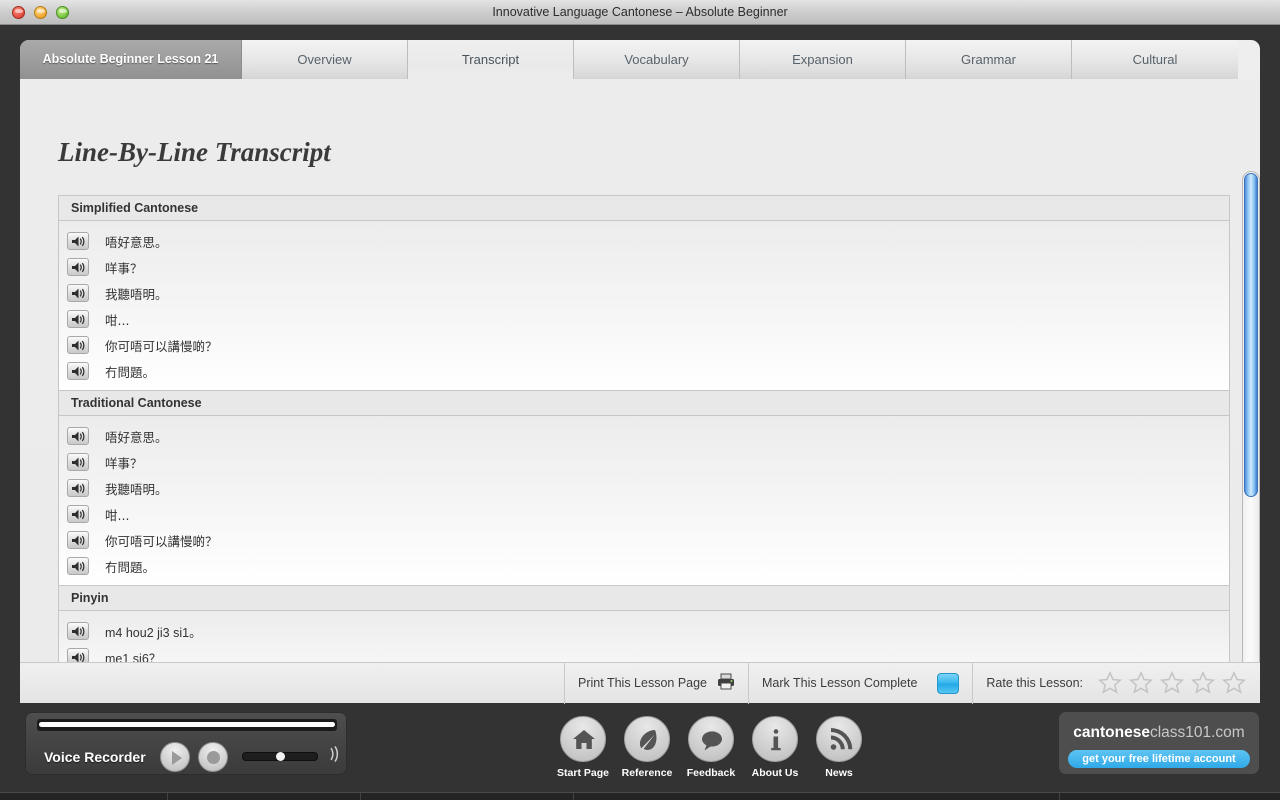 Image resolution: width=1280 pixels, height=800 pixels. What do you see at coordinates (644, 293) in the screenshot?
I see `transcript-row: 我聽唔明。` at bounding box center [644, 293].